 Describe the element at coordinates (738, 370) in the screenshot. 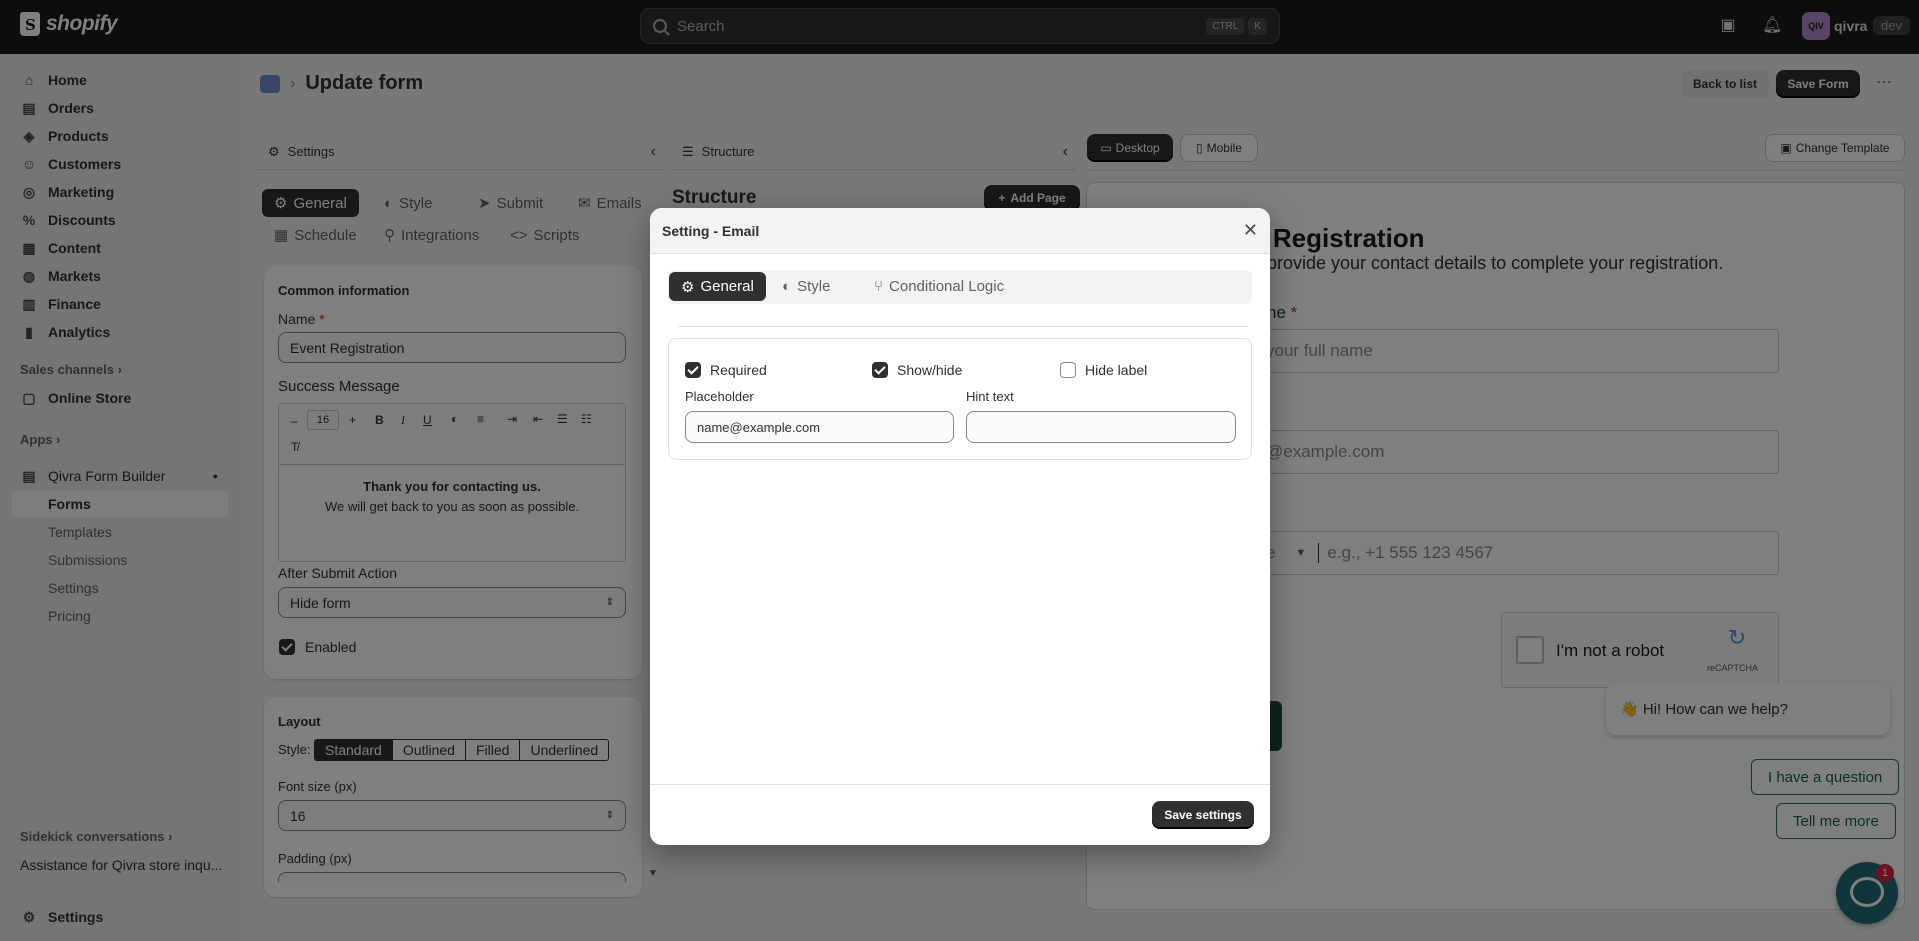

I see `required-label: Required` at that location.